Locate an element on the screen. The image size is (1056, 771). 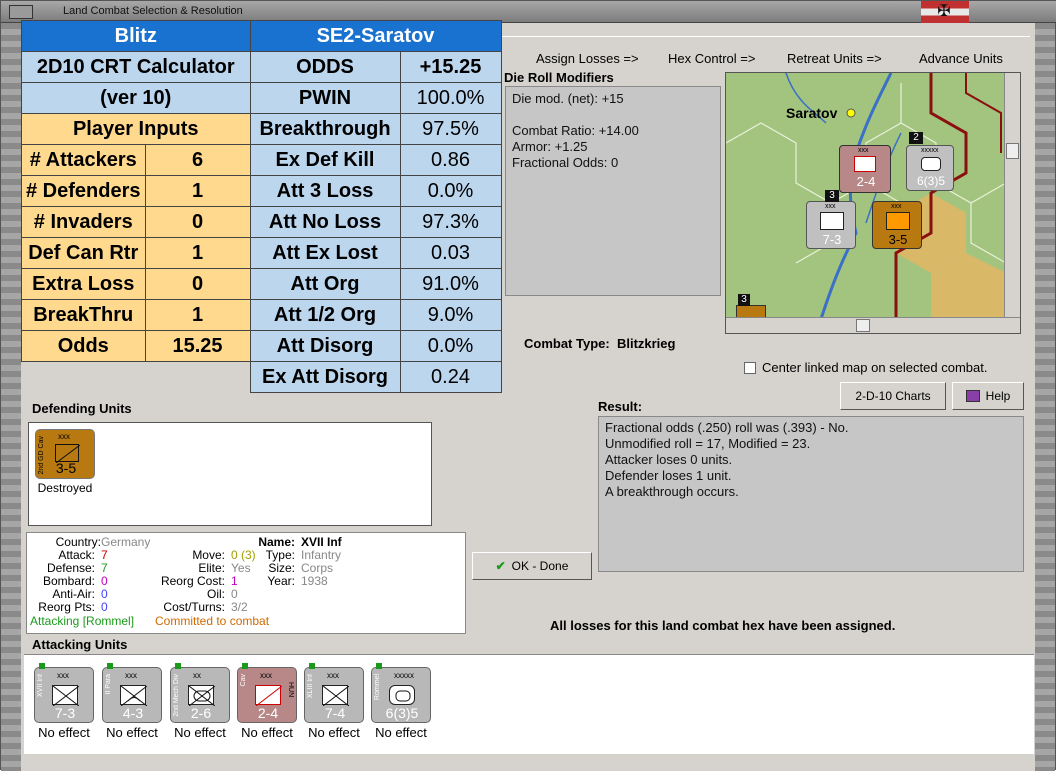
attacker-unit: Cav xxx HUN 2-4 No effect is located at coordinates (267, 701).